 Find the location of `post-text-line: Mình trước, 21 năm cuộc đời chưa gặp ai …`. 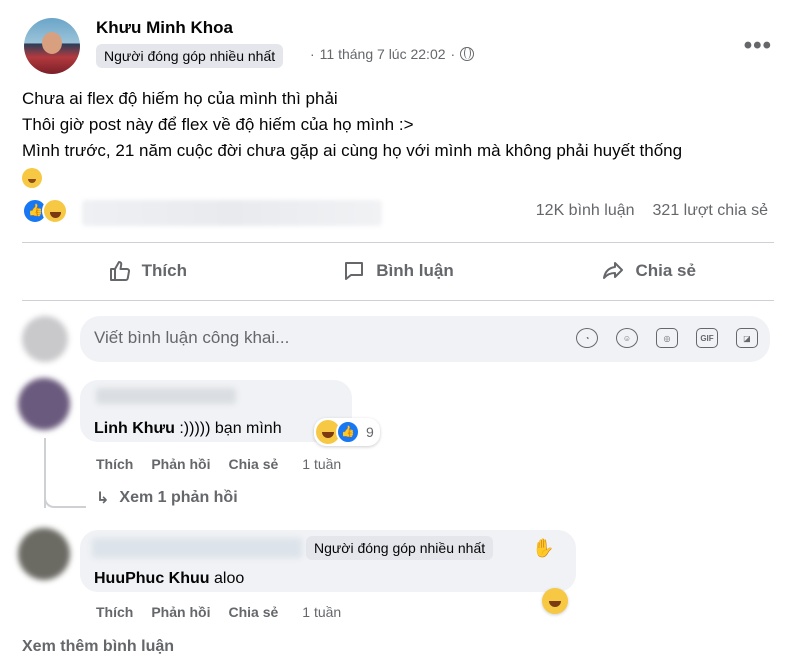

post-text-line: Mình trước, 21 năm cuộc đời chưa gặp ai … is located at coordinates (352, 150).